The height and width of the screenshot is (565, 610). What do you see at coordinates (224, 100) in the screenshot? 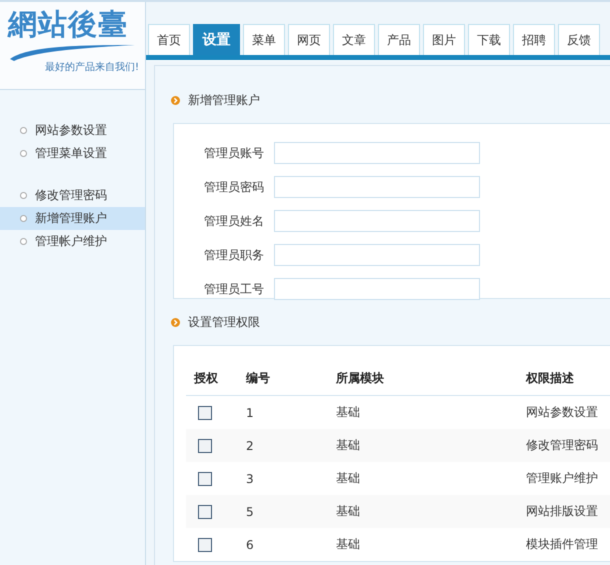
I see `section-title: 新增管理账户` at bounding box center [224, 100].